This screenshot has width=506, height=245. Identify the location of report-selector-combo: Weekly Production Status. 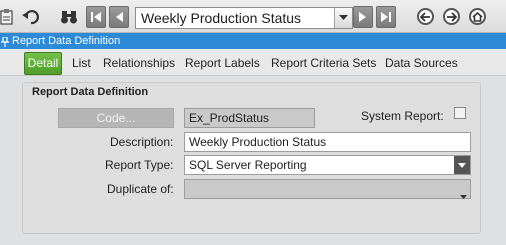
(244, 18).